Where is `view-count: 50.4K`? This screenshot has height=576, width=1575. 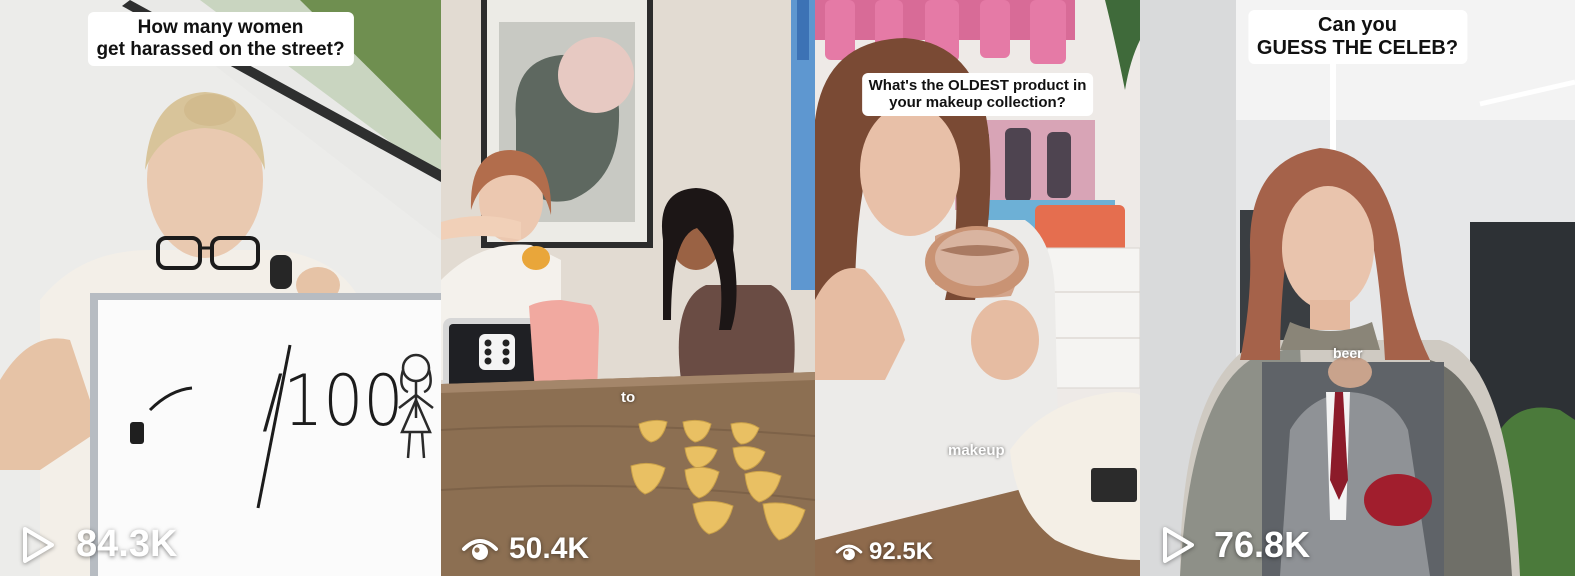 view-count: 50.4K is located at coordinates (525, 549).